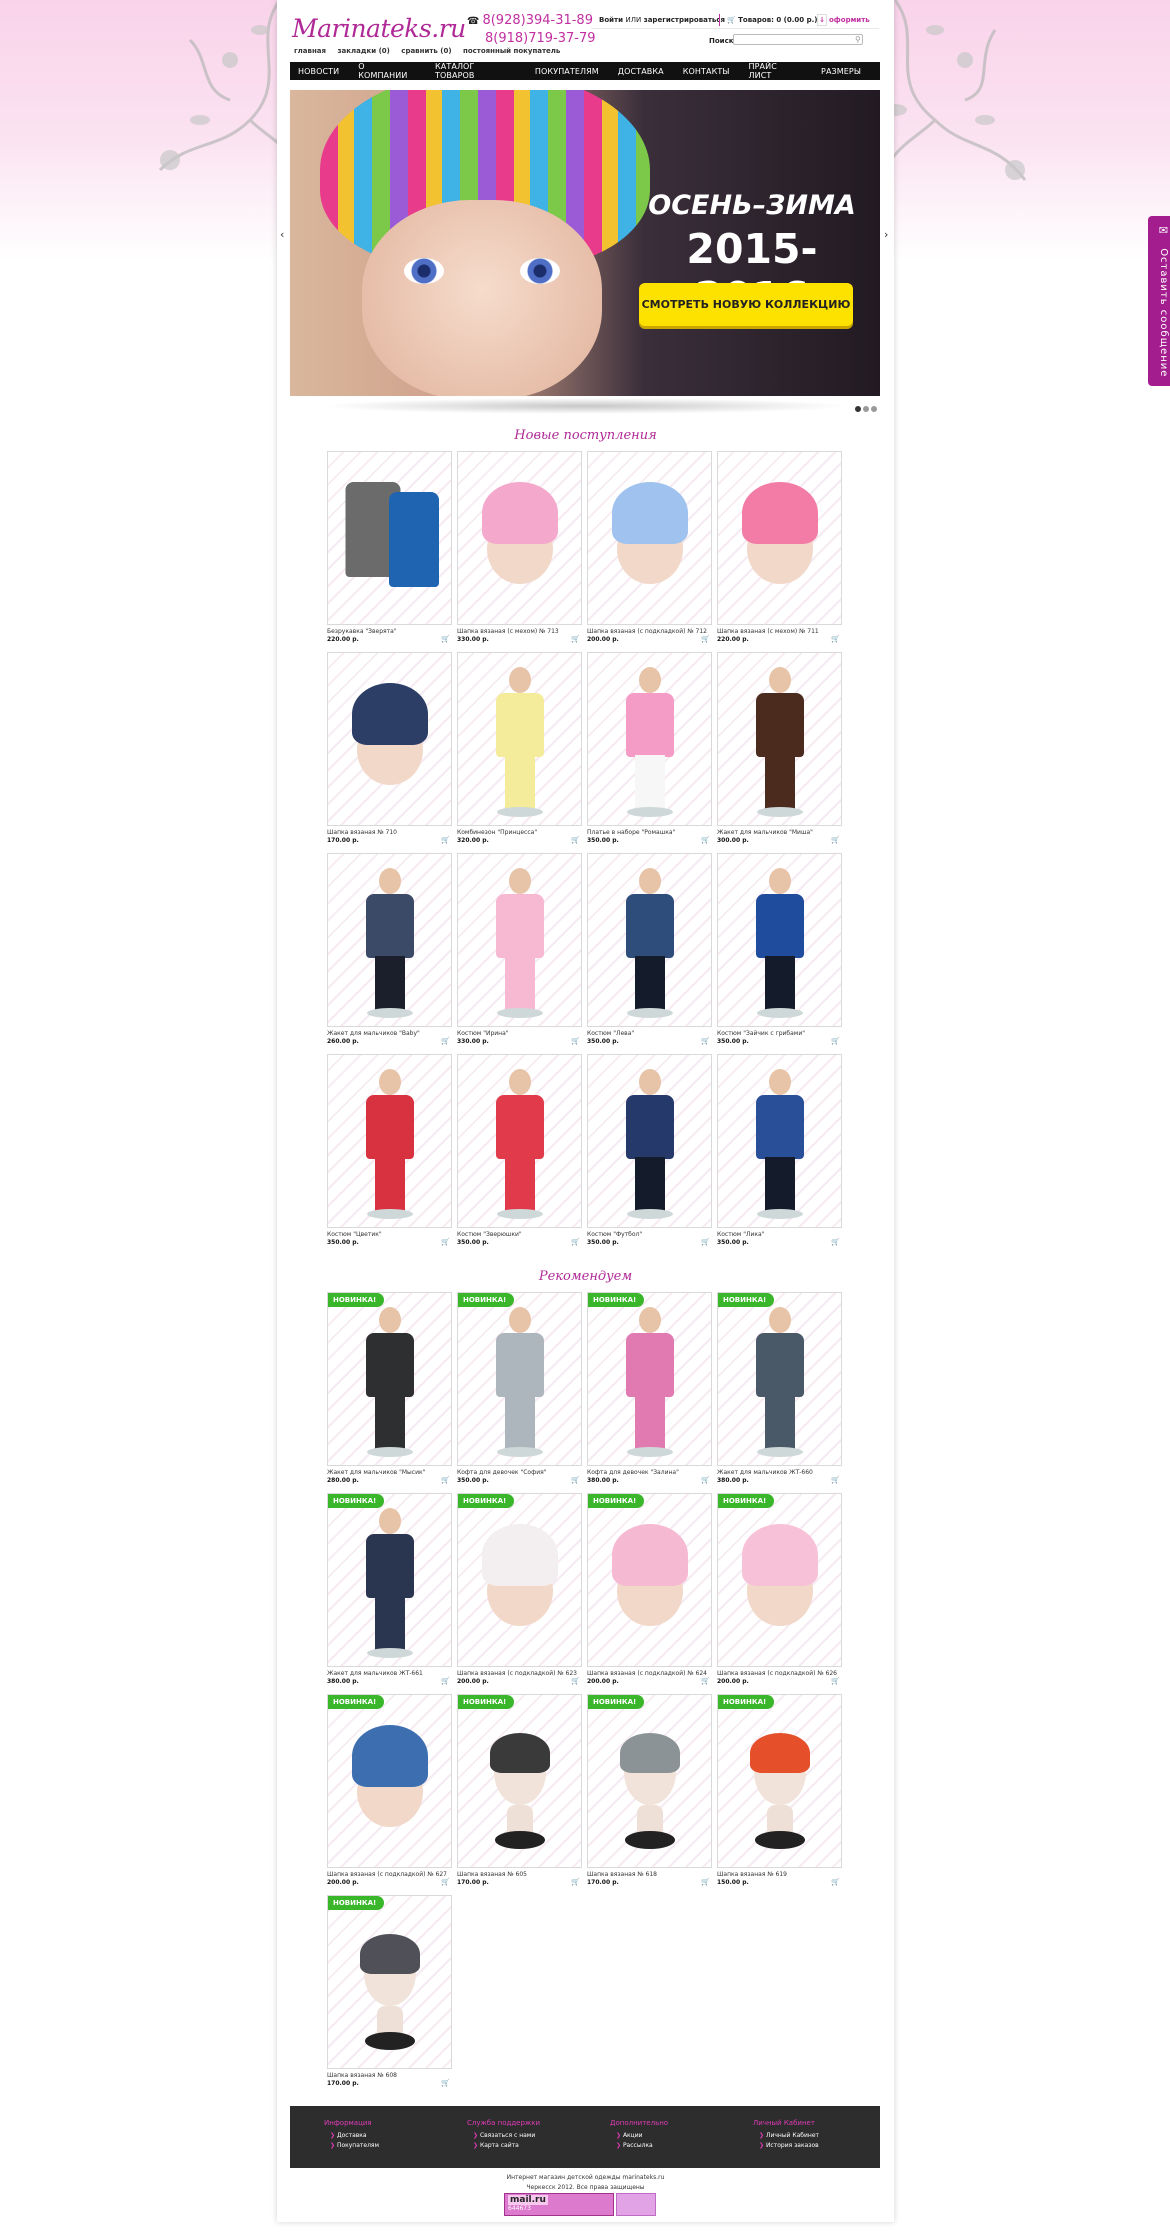 This screenshot has height=2234, width=1170. Describe the element at coordinates (648, 1472) in the screenshot. I see `product-name: Кофта для девочек "Залина"` at that location.